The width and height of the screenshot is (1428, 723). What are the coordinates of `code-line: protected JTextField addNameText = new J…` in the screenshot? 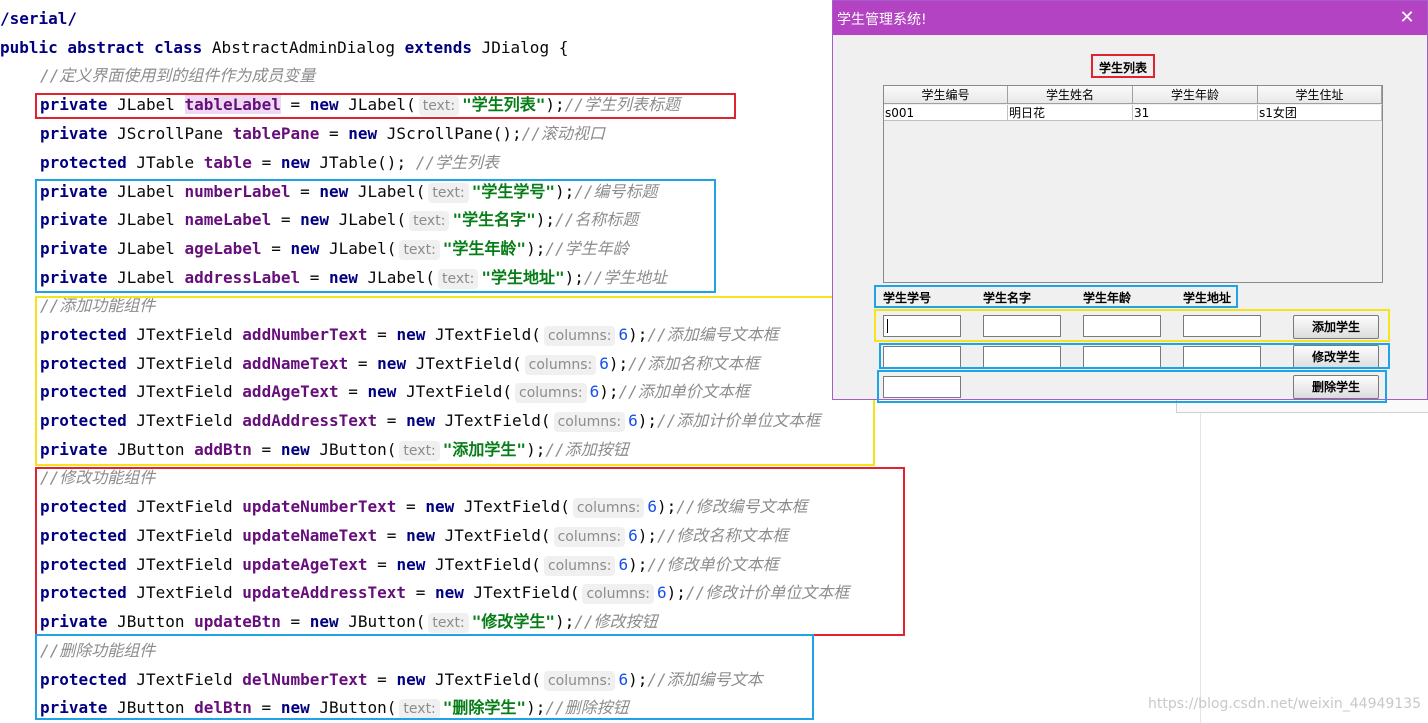 It's located at (400, 364).